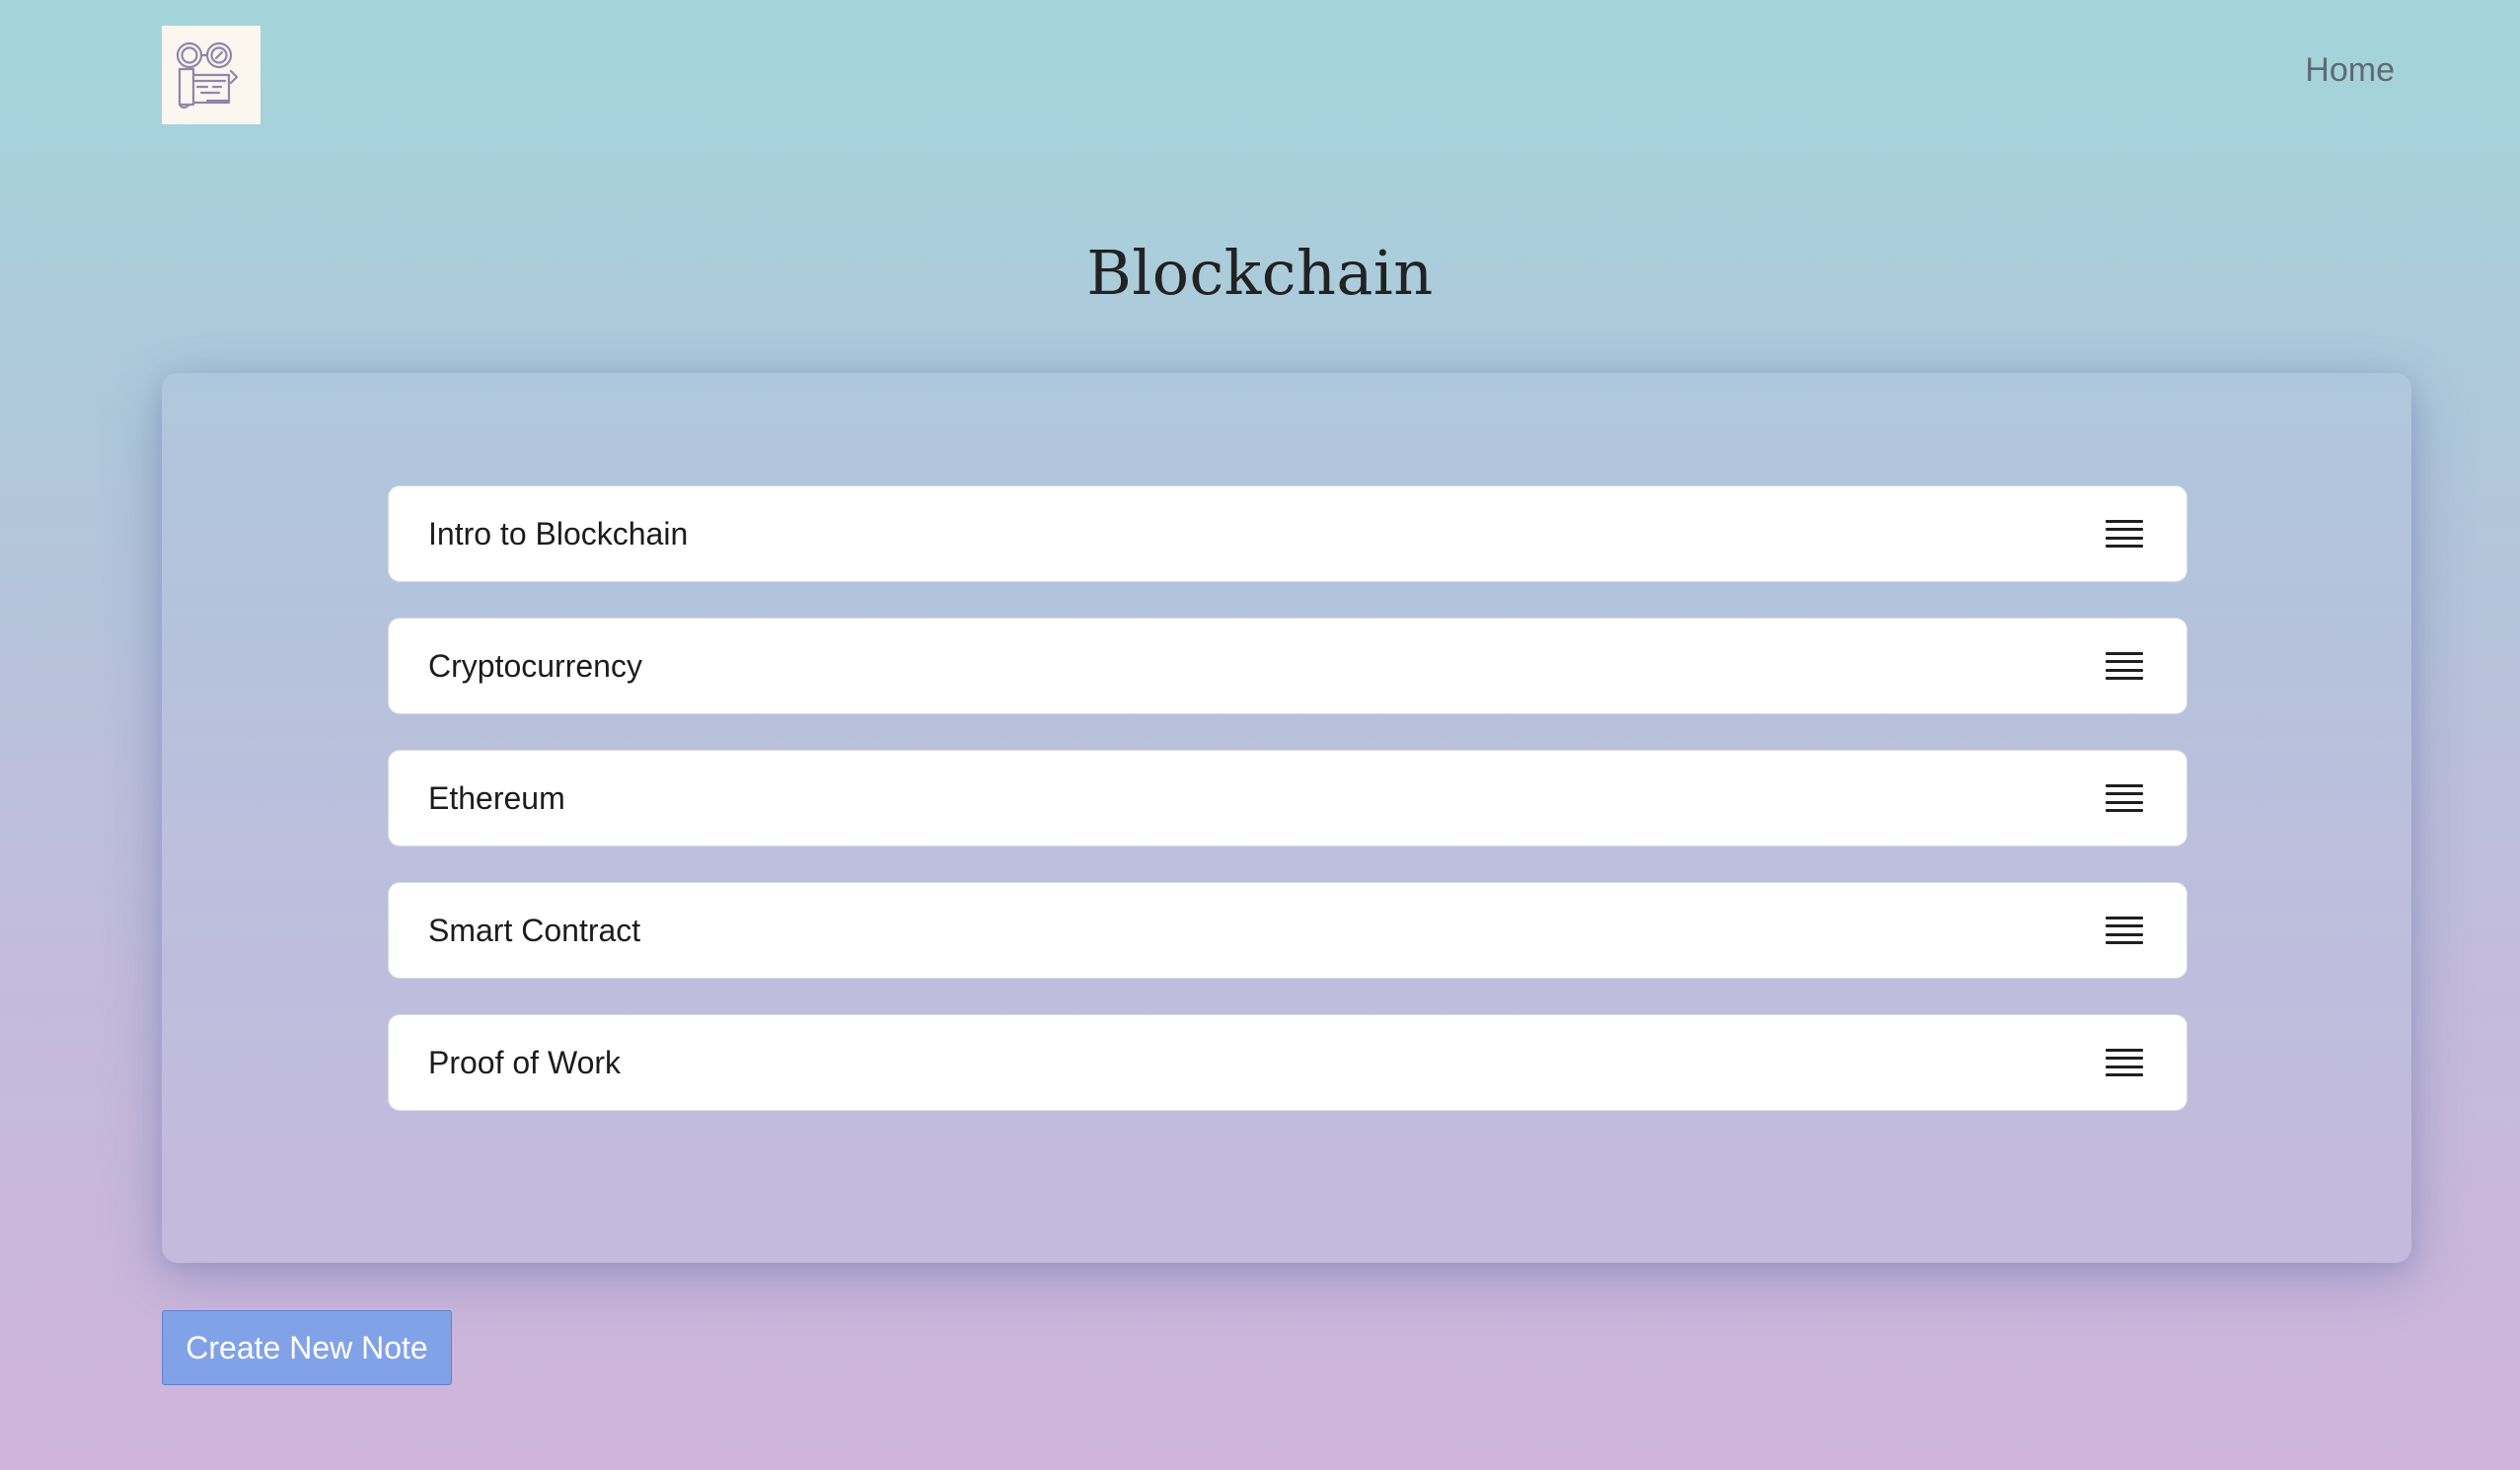 The image size is (2520, 1470). I want to click on note-item: Cryptocurrency, so click(1287, 666).